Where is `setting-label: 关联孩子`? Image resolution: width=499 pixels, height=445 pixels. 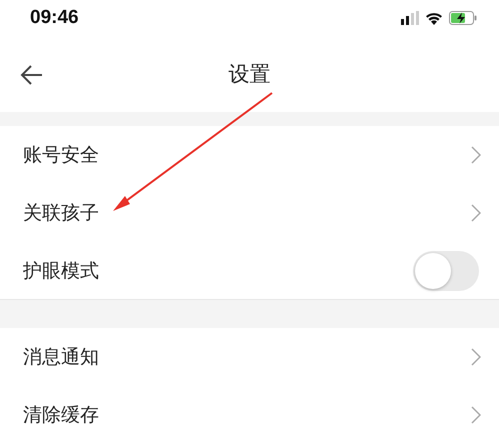 setting-label: 关联孩子 is located at coordinates (61, 213).